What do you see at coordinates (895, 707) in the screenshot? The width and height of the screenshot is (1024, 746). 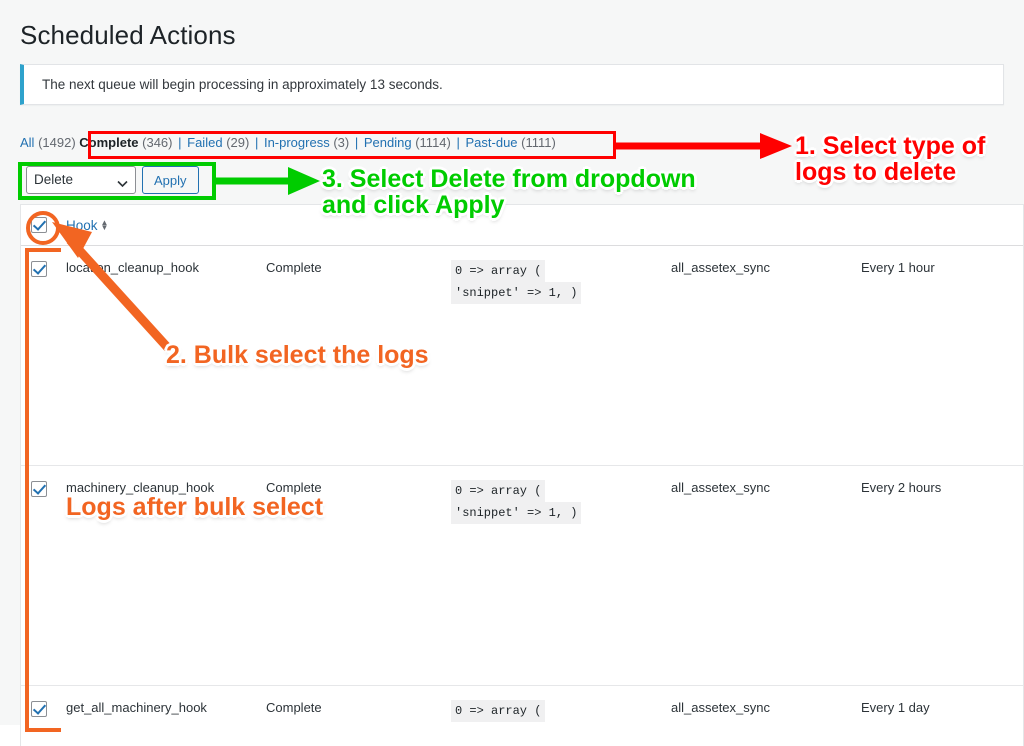 I see `cell-recurrence: Every 1 day` at bounding box center [895, 707].